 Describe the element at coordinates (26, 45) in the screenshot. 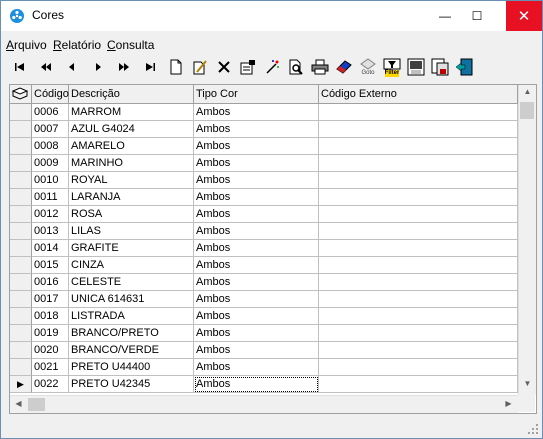

I see `menu-arquivo: Arquivo` at that location.